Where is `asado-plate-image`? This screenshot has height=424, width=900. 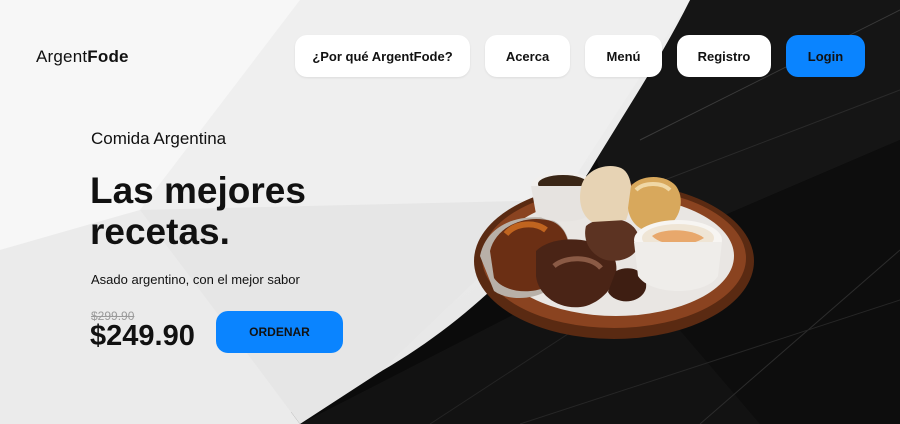
asado-plate-image is located at coordinates (614, 252).